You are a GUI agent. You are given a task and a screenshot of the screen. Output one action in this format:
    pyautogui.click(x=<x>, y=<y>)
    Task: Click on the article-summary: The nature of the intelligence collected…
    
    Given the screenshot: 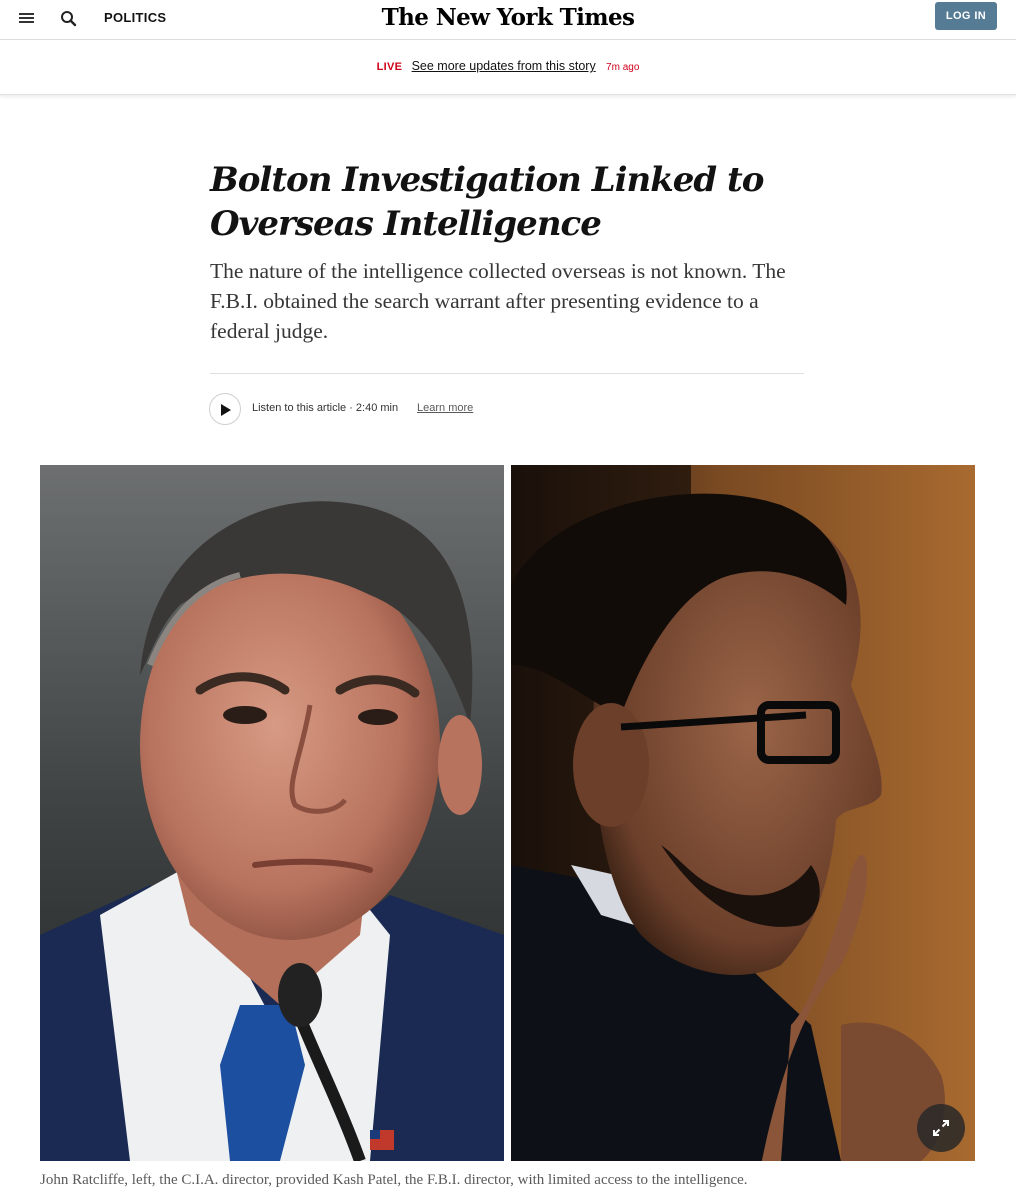 What is the action you would take?
    pyautogui.click(x=498, y=301)
    